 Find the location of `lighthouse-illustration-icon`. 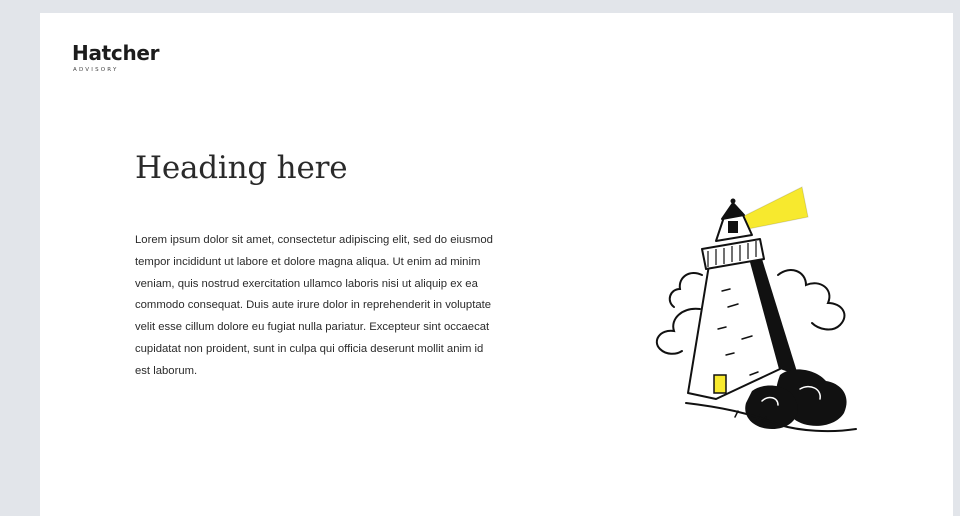

lighthouse-illustration-icon is located at coordinates (756, 309).